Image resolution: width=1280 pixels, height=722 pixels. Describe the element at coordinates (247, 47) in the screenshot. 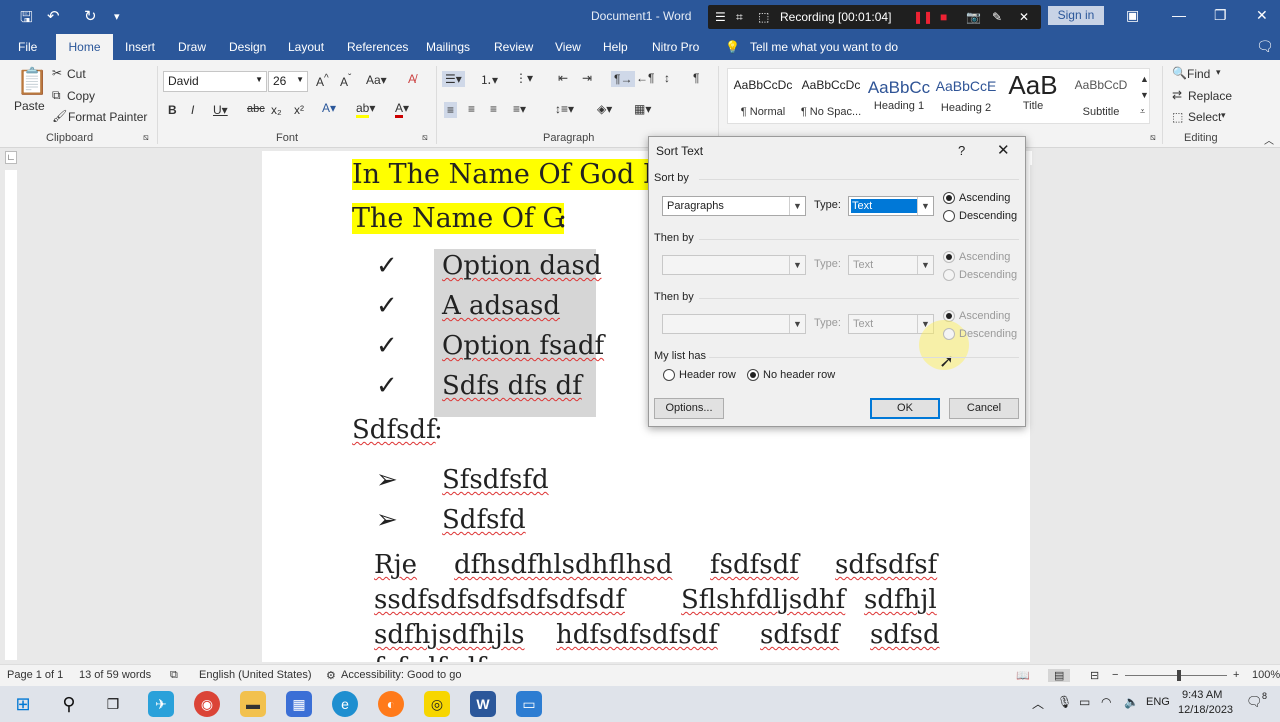

I see `tab-design: Design` at that location.